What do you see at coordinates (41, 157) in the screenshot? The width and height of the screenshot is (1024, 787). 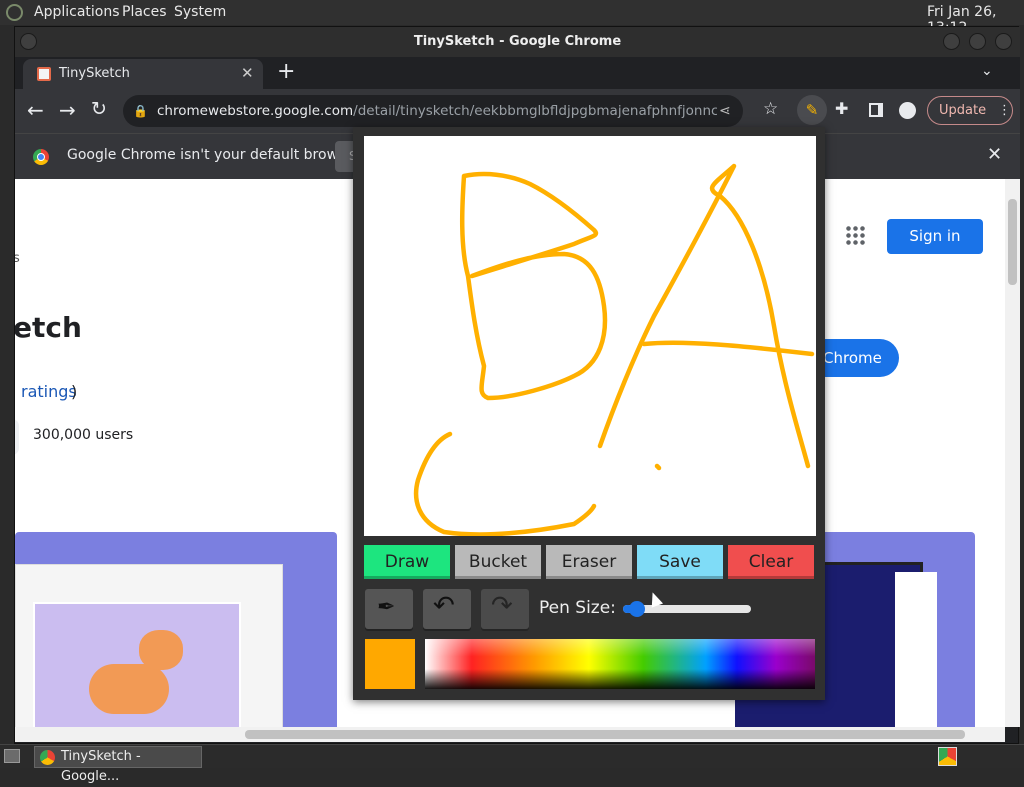 I see `chrome-logo-icon` at bounding box center [41, 157].